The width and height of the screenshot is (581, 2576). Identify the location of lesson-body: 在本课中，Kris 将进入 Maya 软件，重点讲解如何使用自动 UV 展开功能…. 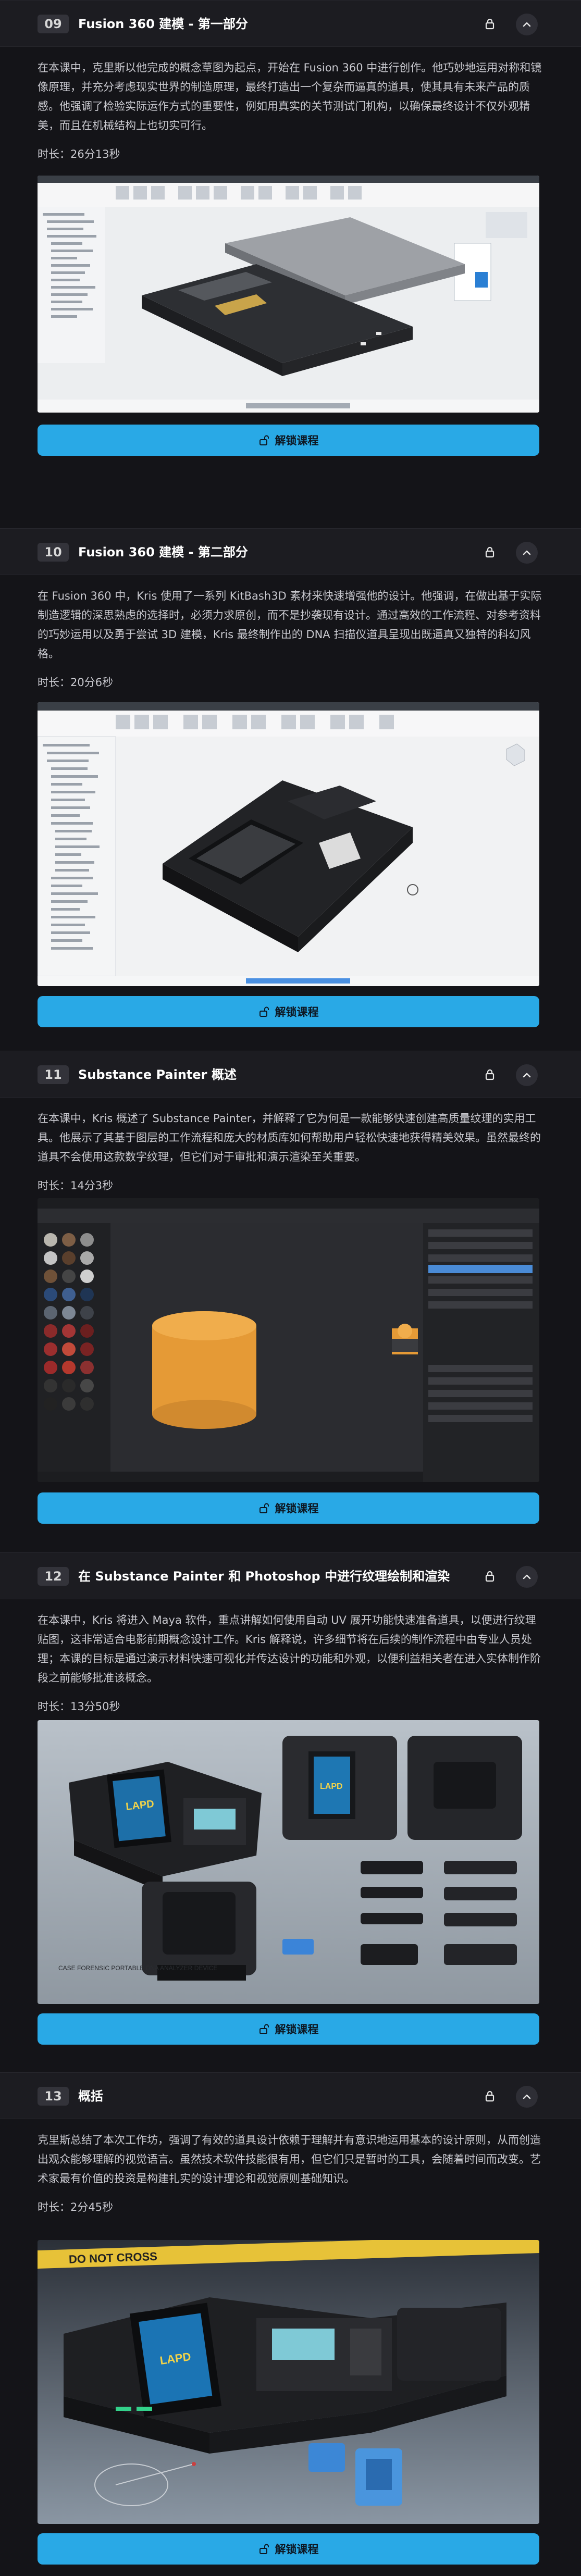
(290, 1663).